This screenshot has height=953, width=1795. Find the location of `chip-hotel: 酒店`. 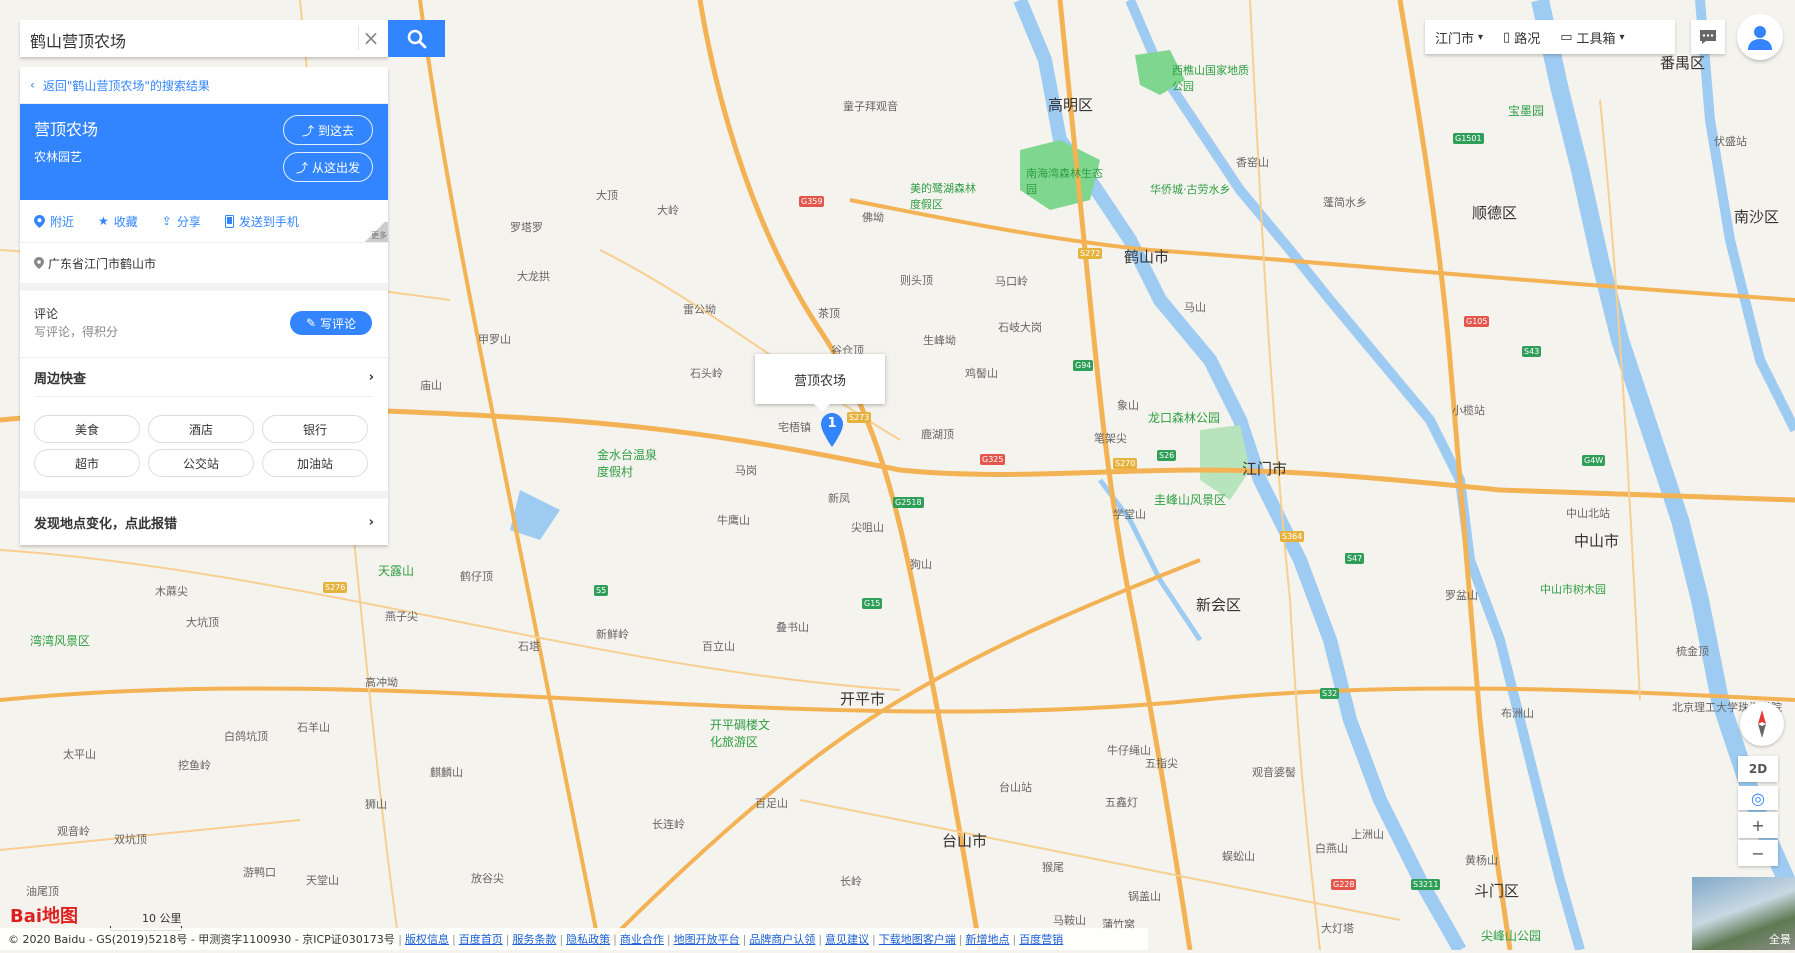

chip-hotel: 酒店 is located at coordinates (201, 429).